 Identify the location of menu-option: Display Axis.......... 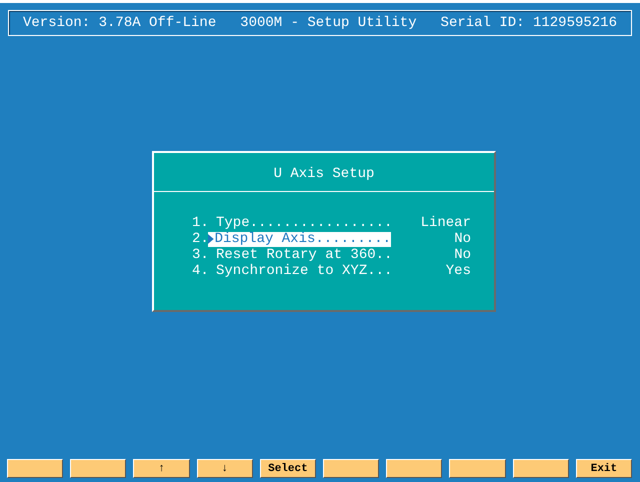
(299, 239).